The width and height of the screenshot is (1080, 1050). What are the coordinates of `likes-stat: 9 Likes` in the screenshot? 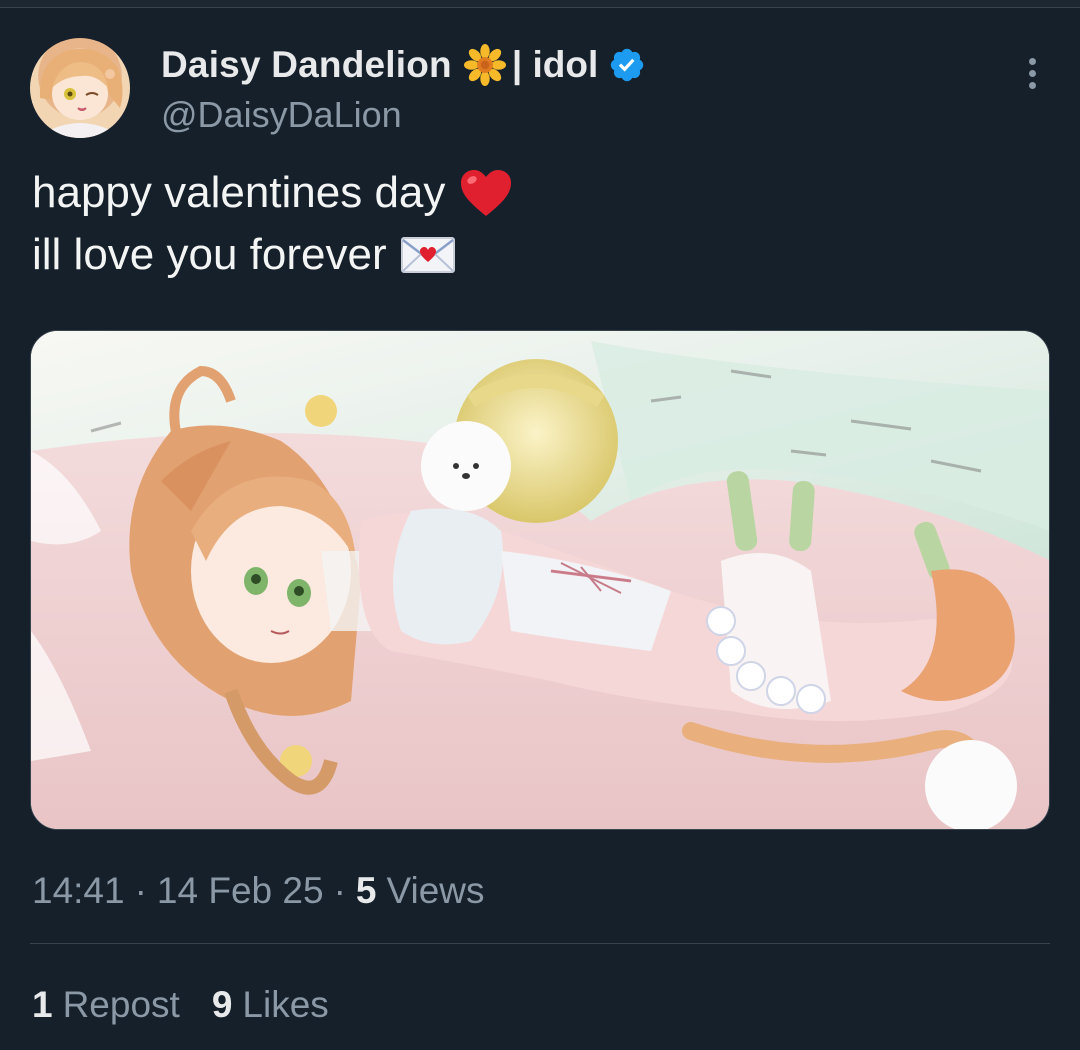 It's located at (270, 1005).